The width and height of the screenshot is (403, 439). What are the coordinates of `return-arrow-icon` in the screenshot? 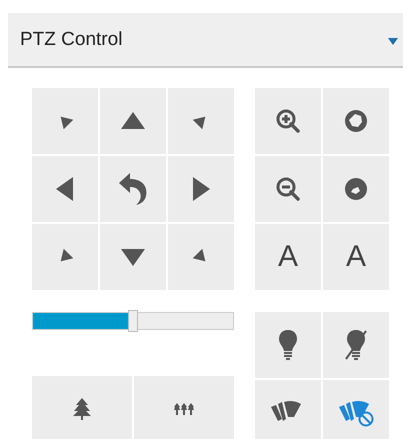 It's located at (133, 189).